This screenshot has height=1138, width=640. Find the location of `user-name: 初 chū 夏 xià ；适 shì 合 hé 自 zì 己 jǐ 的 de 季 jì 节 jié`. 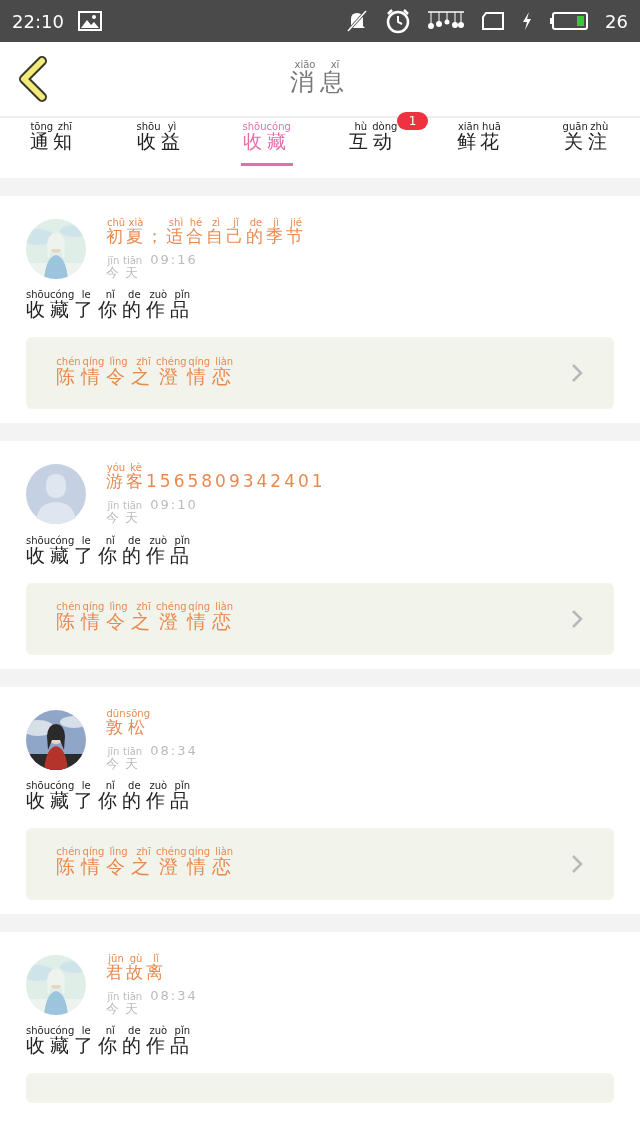

user-name: 初 chū 夏 xià ；适 shì 合 hé 自 zì 己 jǐ 的 de 季 jì 节 jié is located at coordinates (206, 233).